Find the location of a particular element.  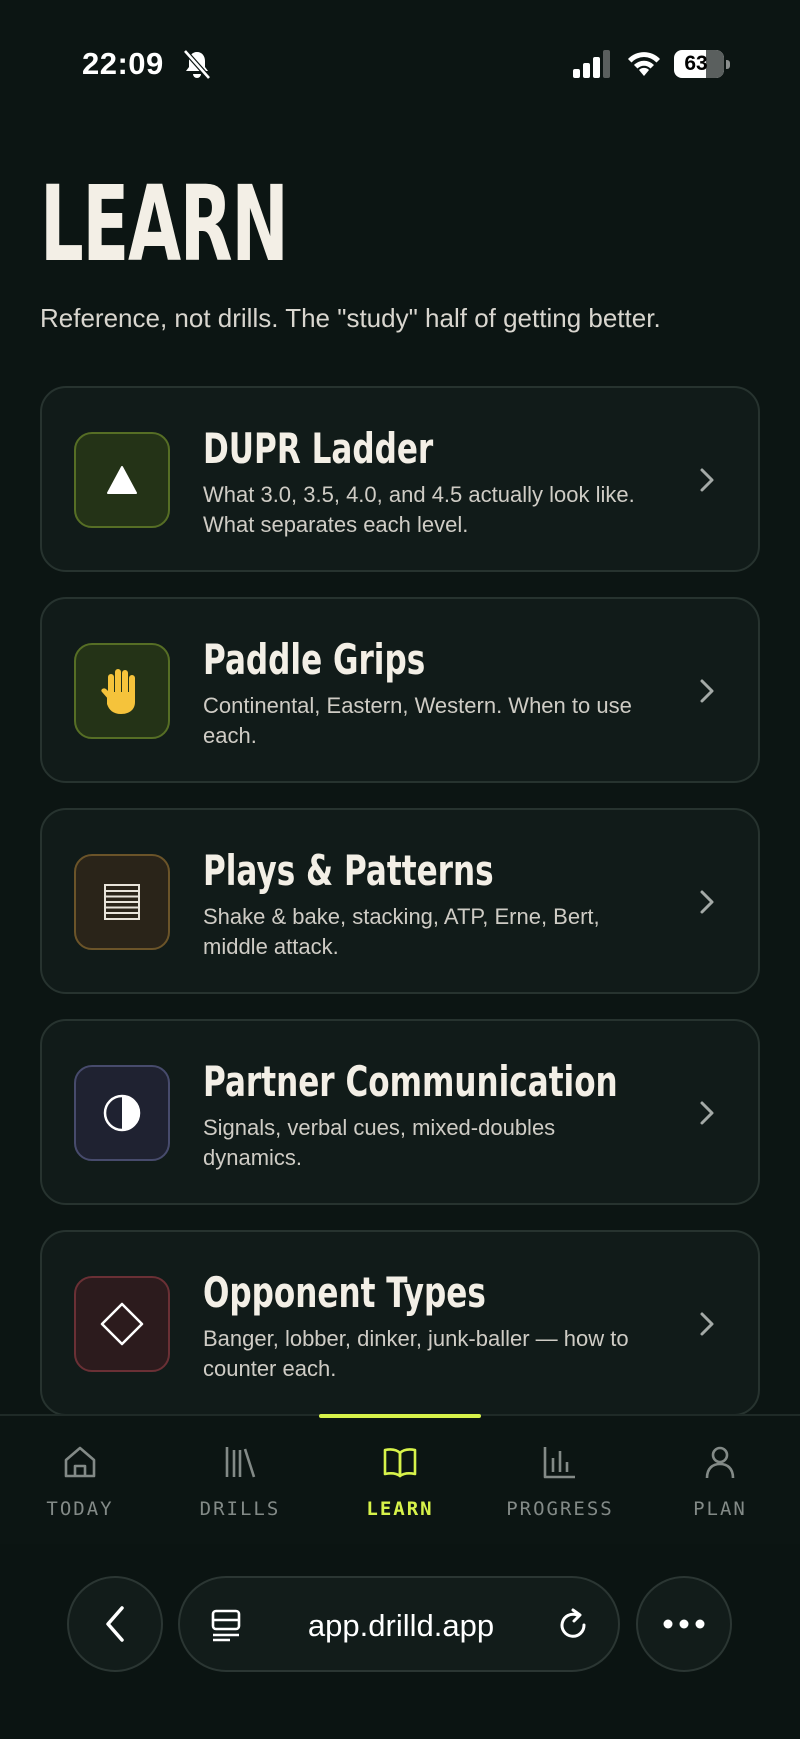

wifi-icon is located at coordinates (644, 64).